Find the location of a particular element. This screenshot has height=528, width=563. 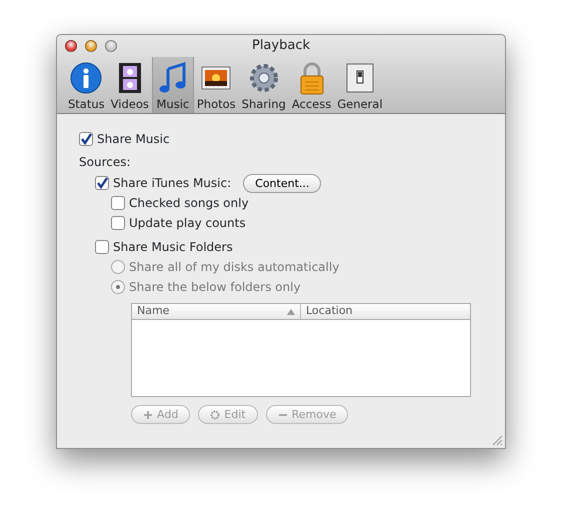

window-title: Playback is located at coordinates (281, 46).